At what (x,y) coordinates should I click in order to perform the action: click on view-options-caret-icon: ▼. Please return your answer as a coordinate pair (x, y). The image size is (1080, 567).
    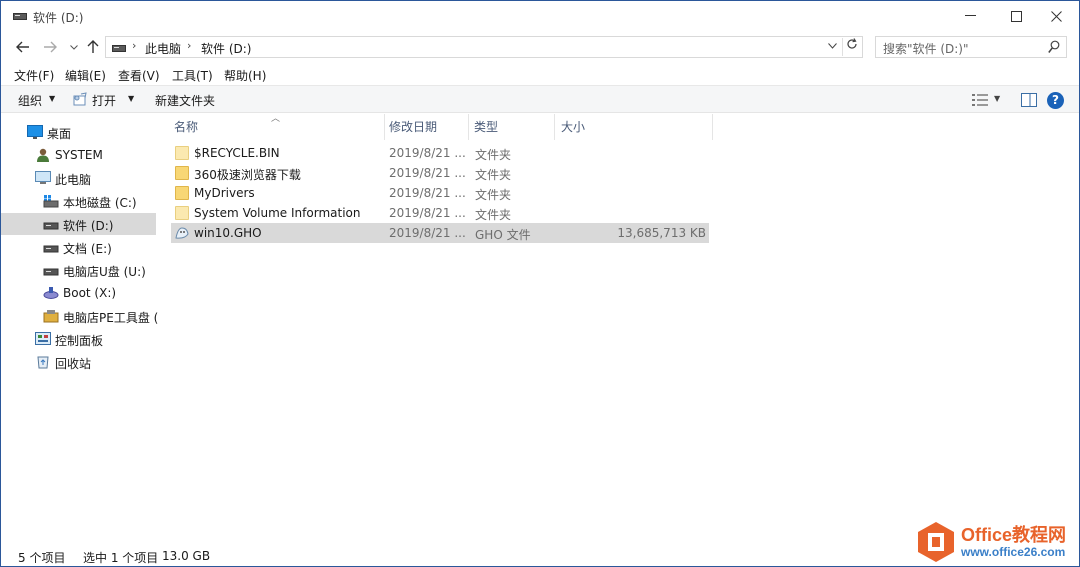
    Looking at the image, I should click on (997, 98).